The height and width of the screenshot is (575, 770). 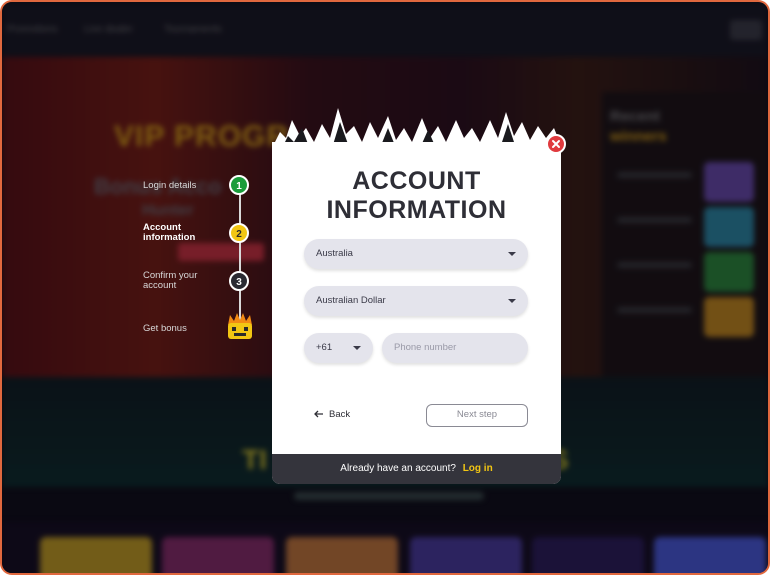 I want to click on currency-select: Australian Dollar, so click(x=416, y=301).